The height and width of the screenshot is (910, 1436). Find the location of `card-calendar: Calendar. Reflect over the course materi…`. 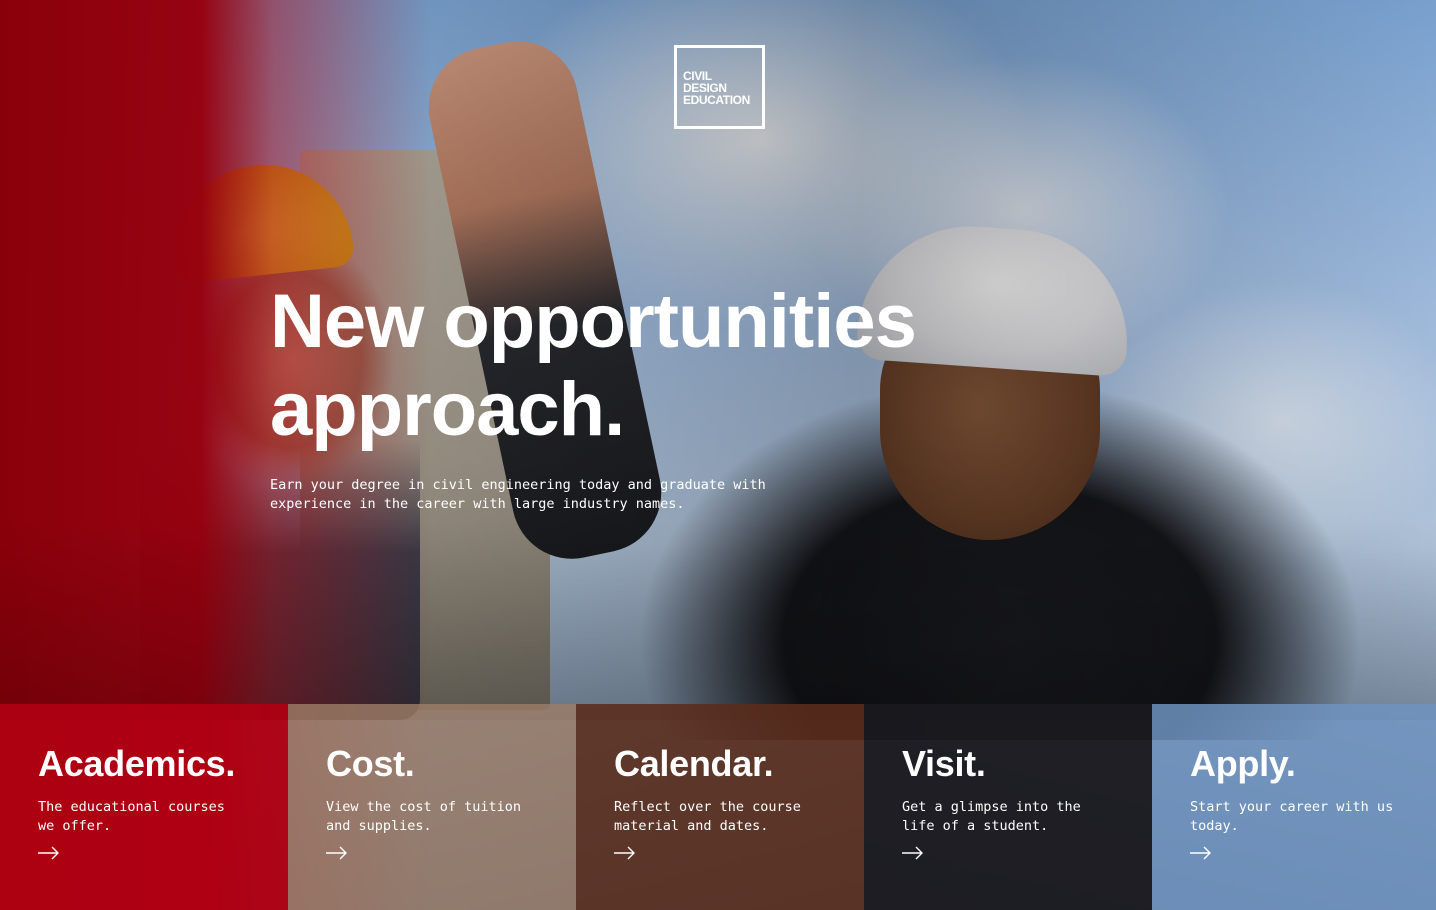

card-calendar: Calendar. Reflect over the course materi… is located at coordinates (720, 807).